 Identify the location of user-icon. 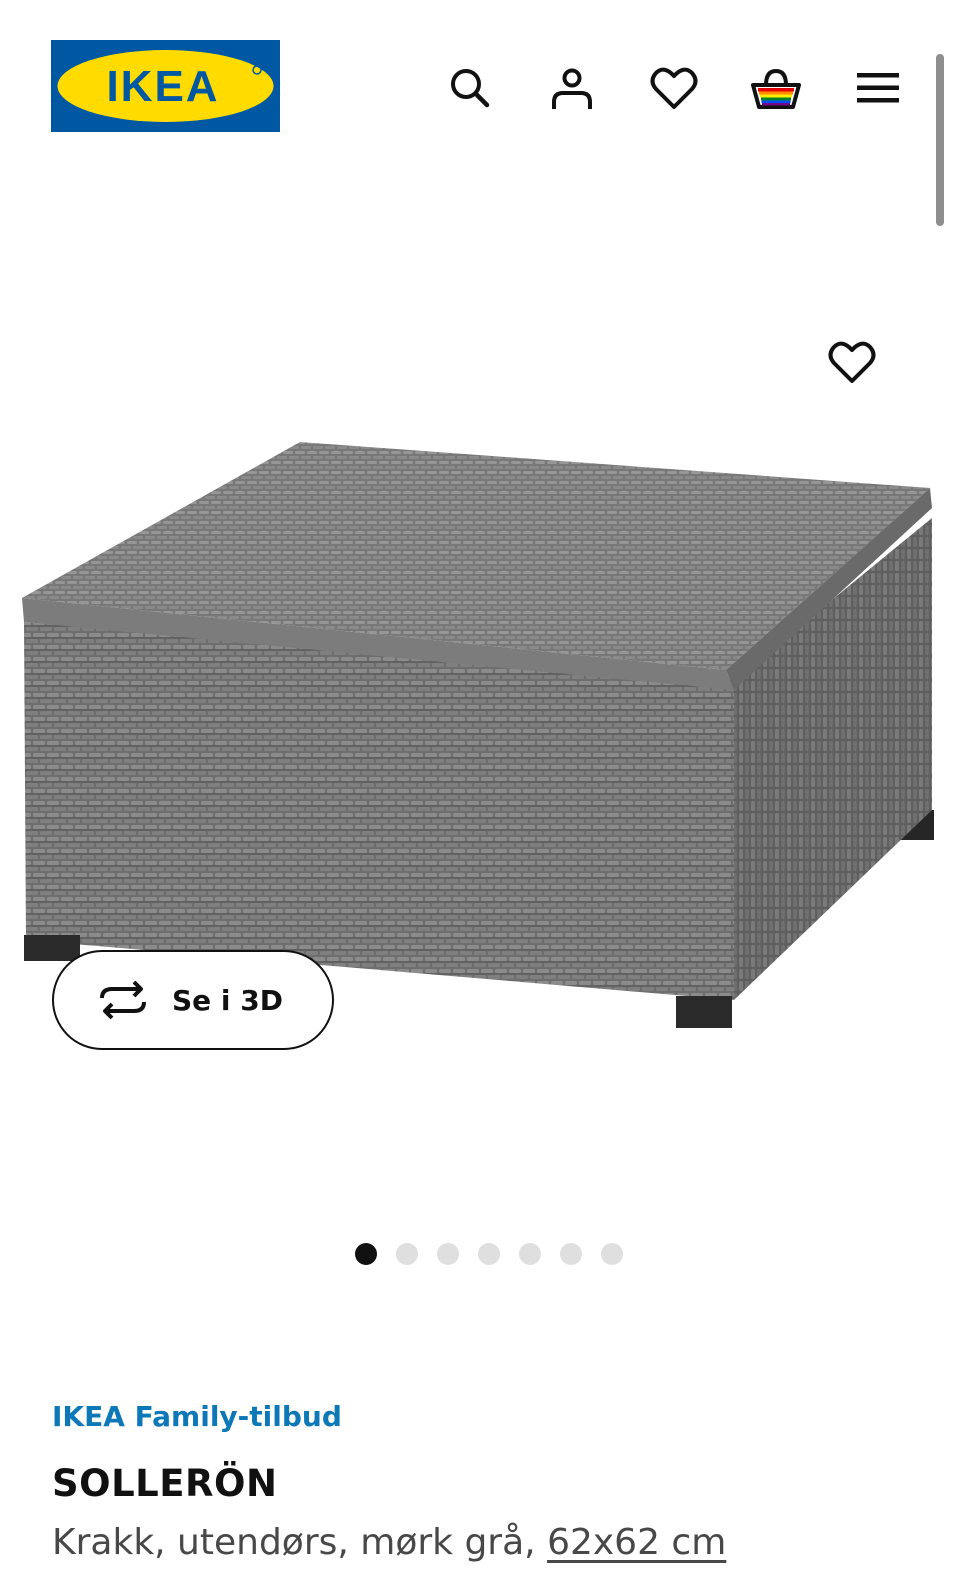
(572, 88).